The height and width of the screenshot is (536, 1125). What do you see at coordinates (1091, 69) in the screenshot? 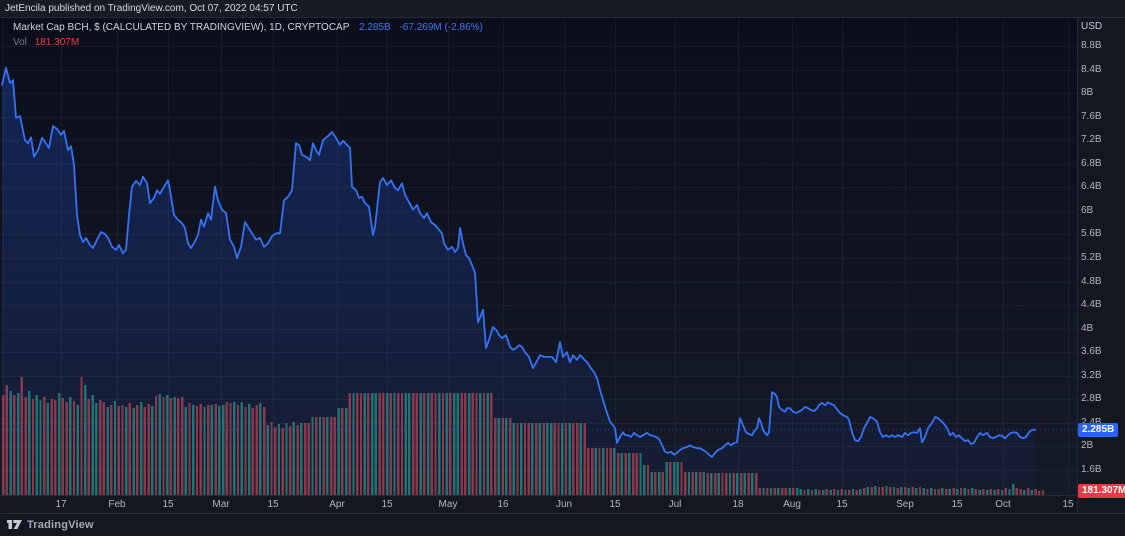
I see `price-tick-label: 8.4B` at bounding box center [1091, 69].